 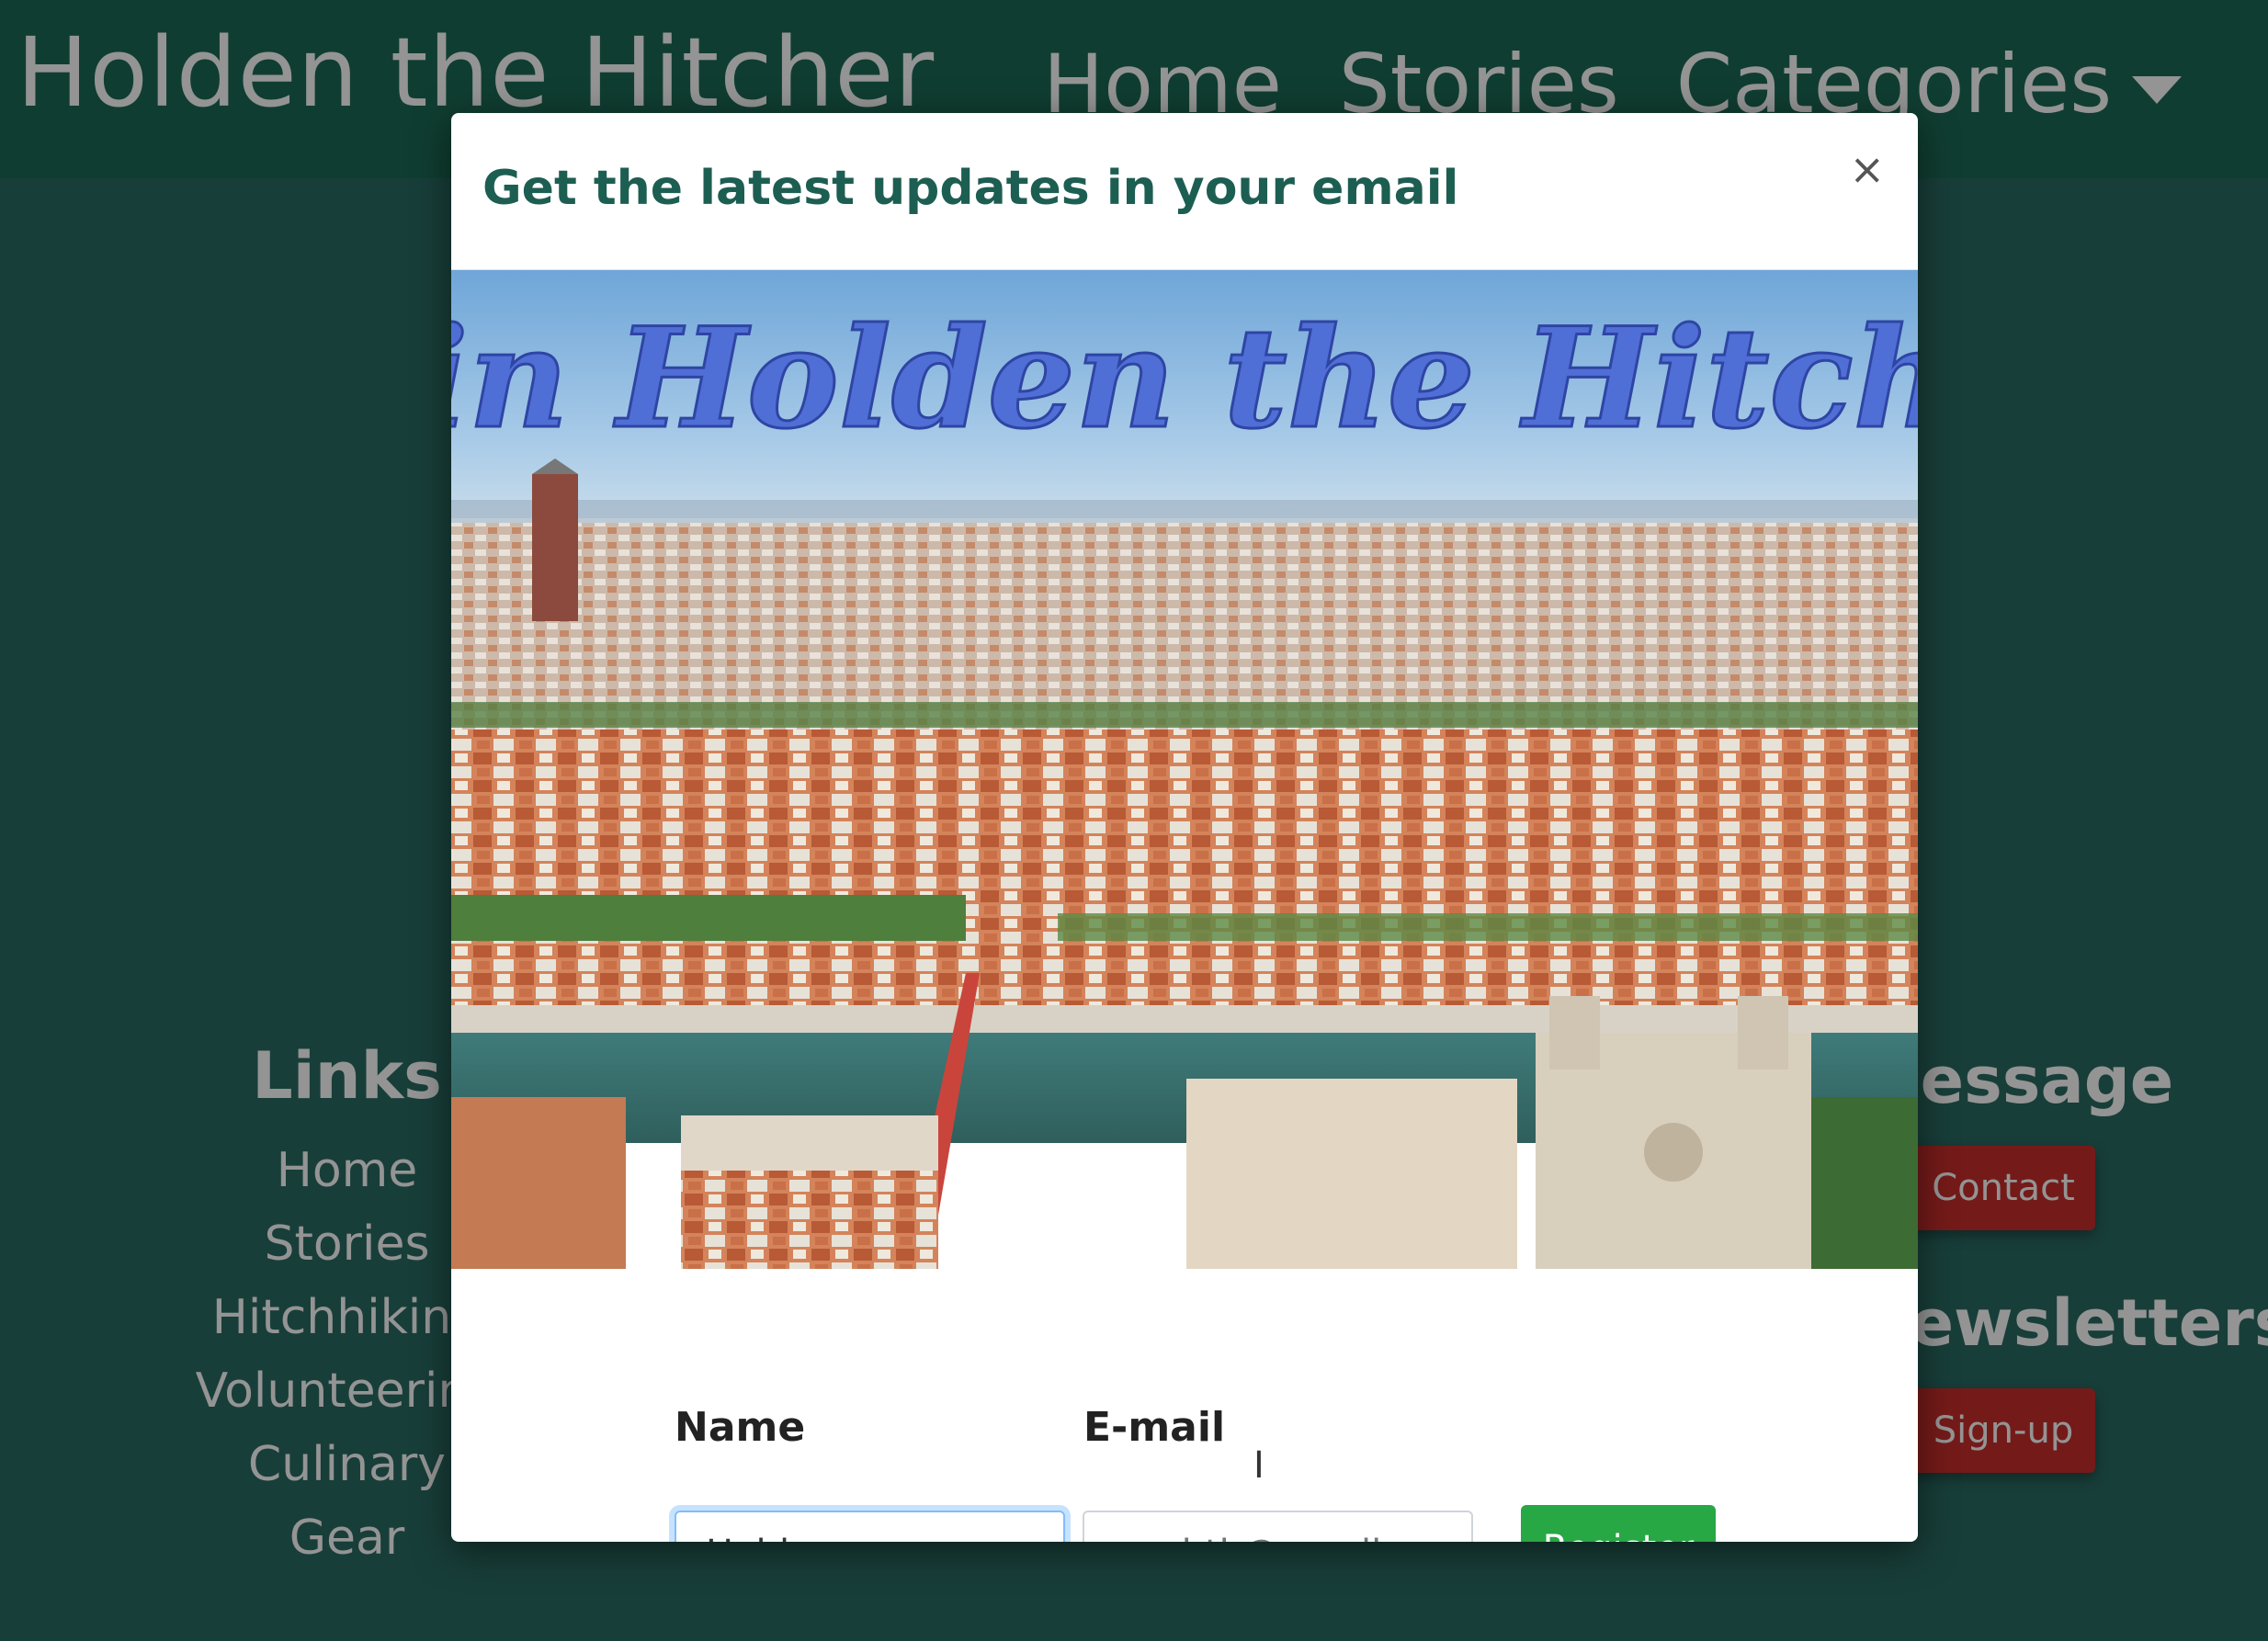 What do you see at coordinates (1184, 378) in the screenshot?
I see `banner-heading: Join Holden the Hitcher` at bounding box center [1184, 378].